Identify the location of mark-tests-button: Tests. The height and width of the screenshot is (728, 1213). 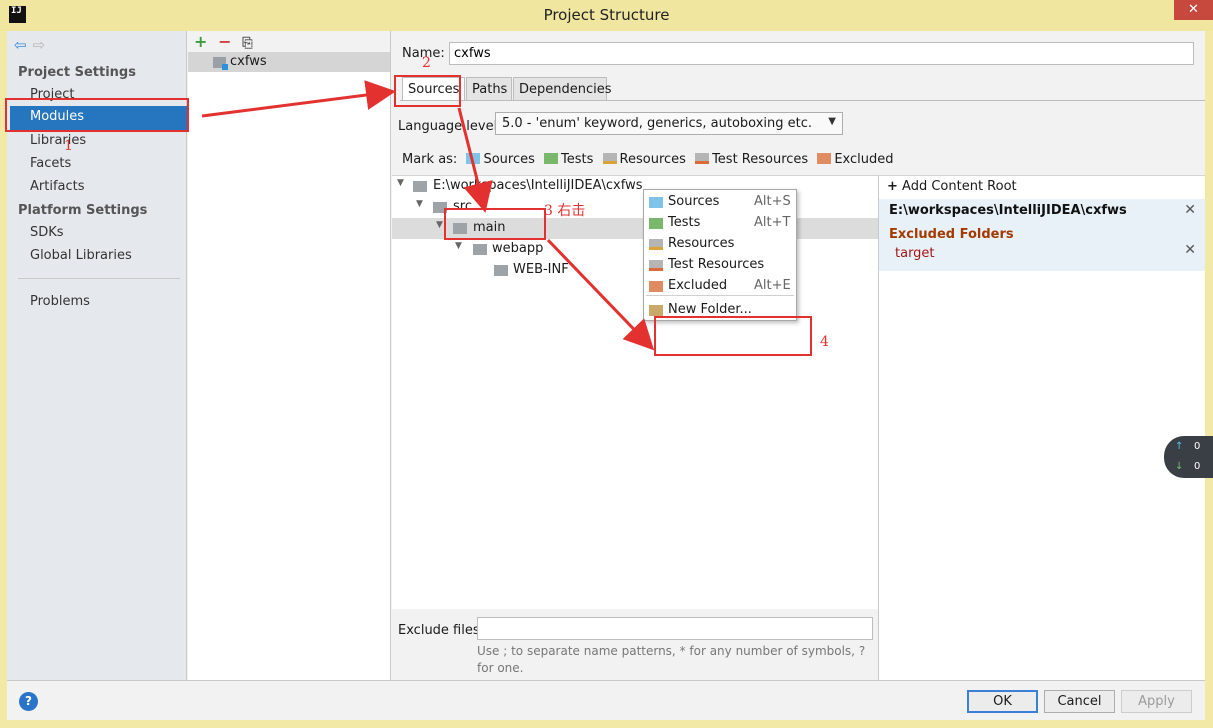
(568, 159).